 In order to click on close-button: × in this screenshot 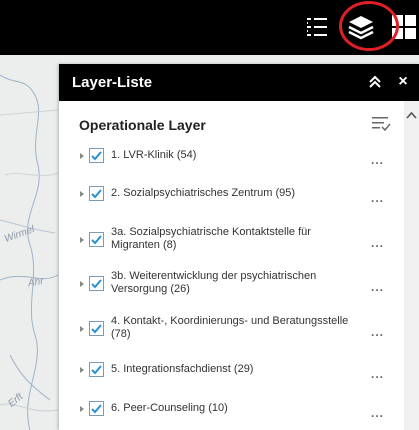, I will do `click(403, 82)`.